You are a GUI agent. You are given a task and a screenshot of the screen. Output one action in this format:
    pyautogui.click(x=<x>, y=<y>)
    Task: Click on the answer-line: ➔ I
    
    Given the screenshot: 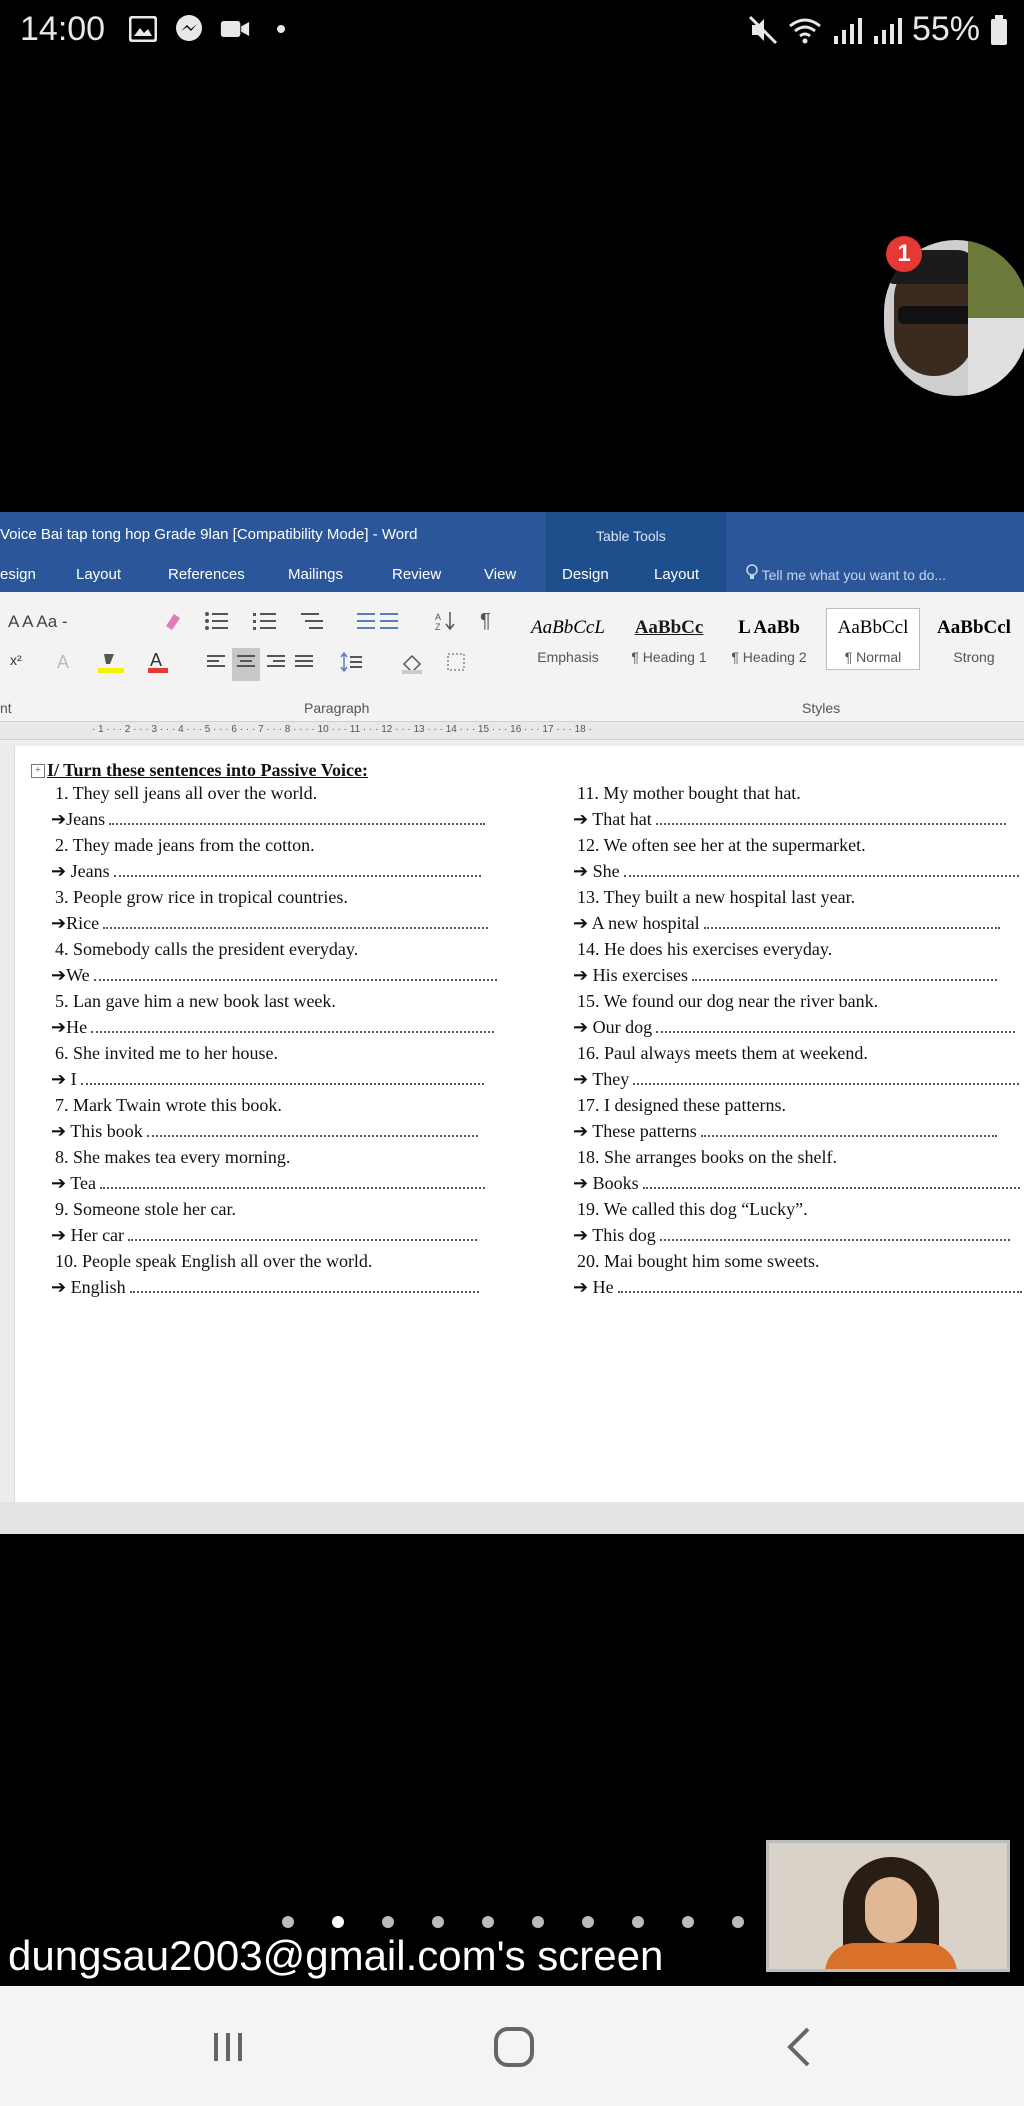 What is the action you would take?
    pyautogui.click(x=267, y=1079)
    